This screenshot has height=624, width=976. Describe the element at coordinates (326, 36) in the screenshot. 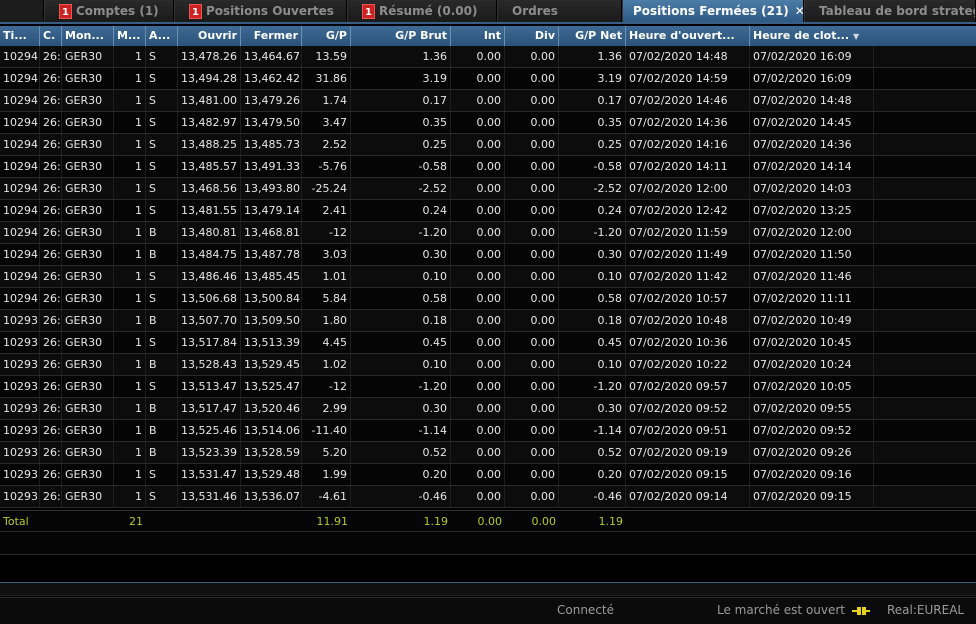

I see `col-header-gp: G/P` at that location.